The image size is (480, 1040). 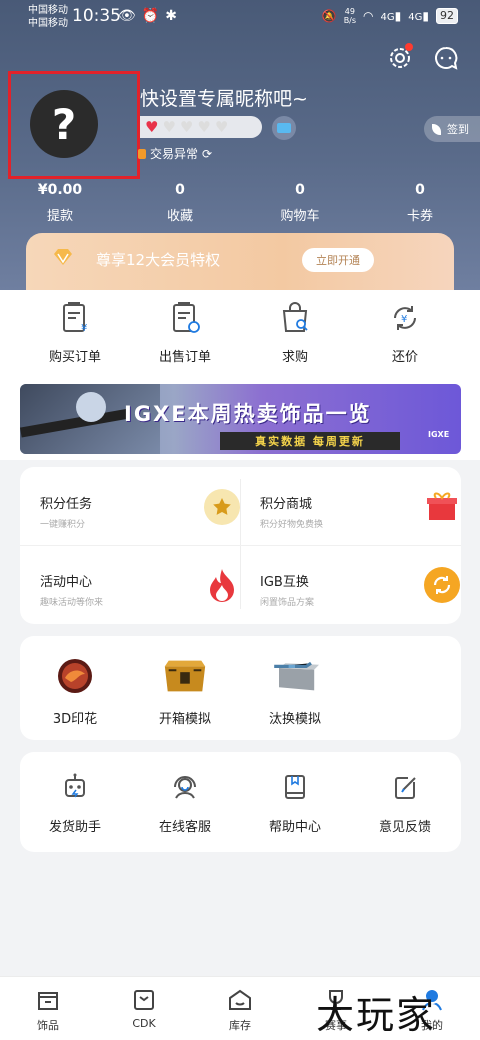 I want to click on rifle-shape, so click(x=75, y=423).